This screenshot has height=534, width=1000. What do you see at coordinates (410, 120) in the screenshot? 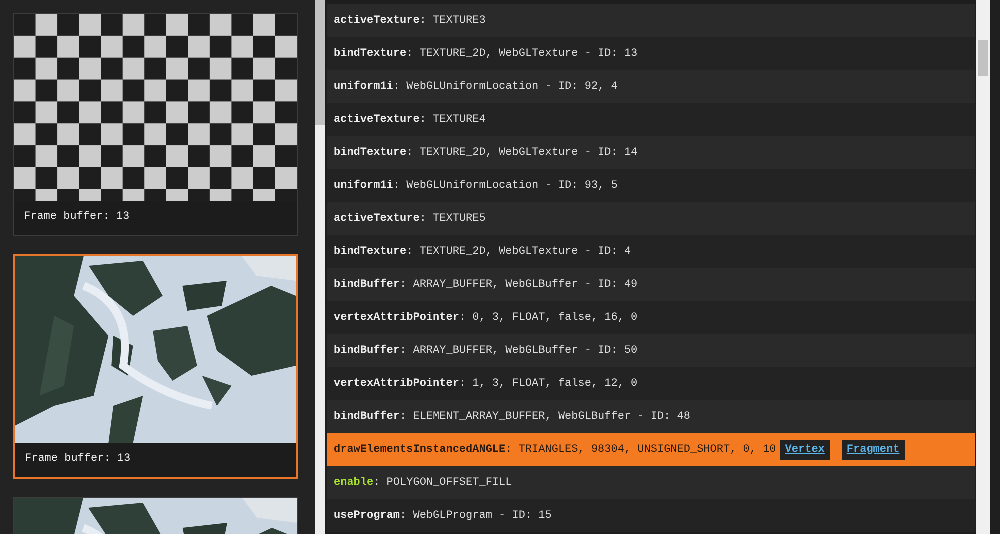
I see `command-text: activeTexture: TEXTURE4` at bounding box center [410, 120].